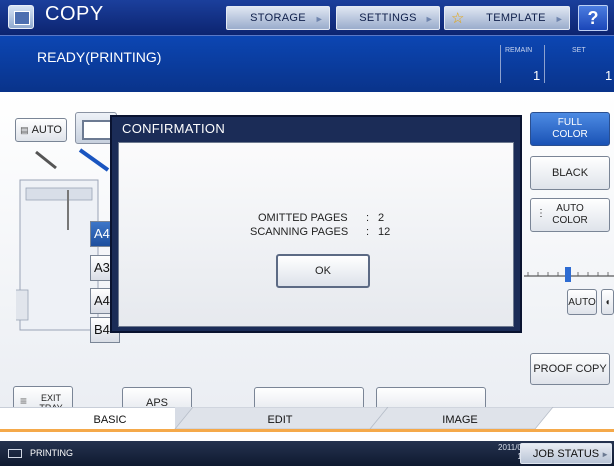 Image resolution: width=614 pixels, height=466 pixels. I want to click on copy-app-icon, so click(21, 17).